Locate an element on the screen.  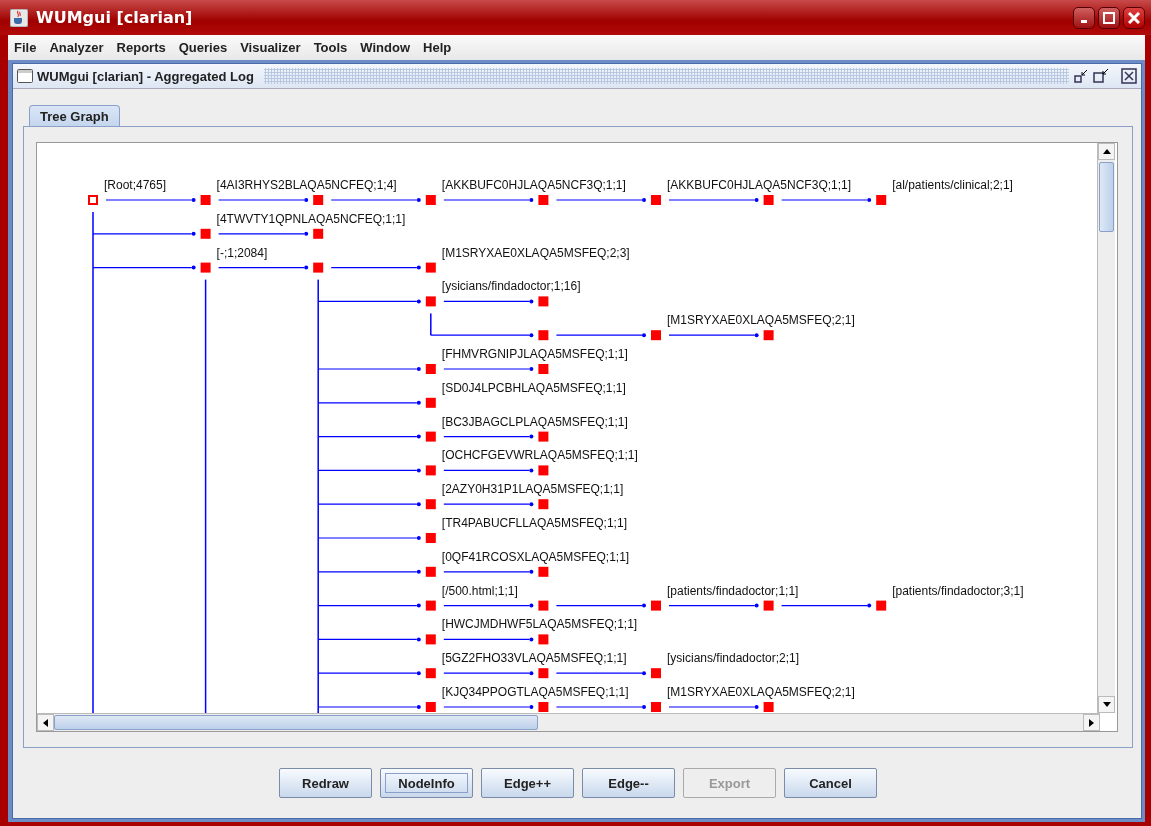
node-label: [TR4PABUCFLLAQA5MSFEQ;1;1] is located at coordinates (534, 523).